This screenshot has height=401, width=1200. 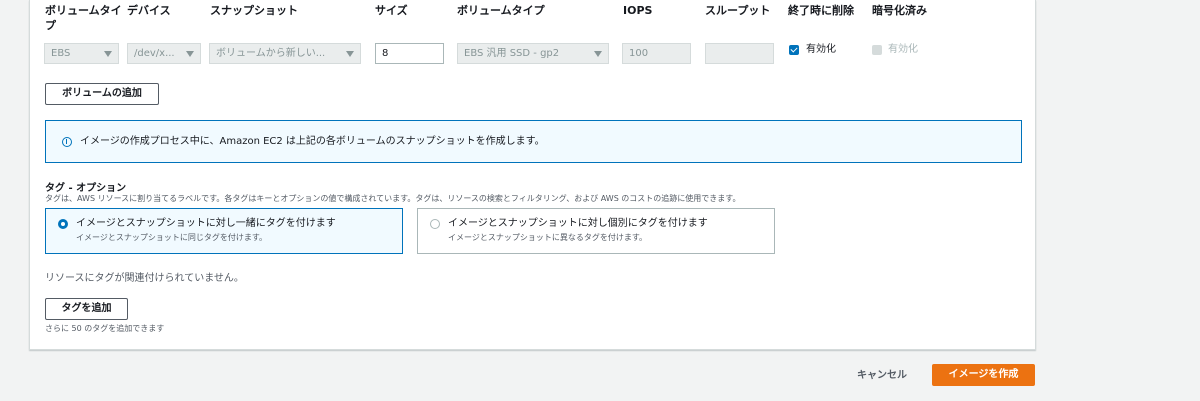 What do you see at coordinates (63, 224) in the screenshot?
I see `radio-together` at bounding box center [63, 224].